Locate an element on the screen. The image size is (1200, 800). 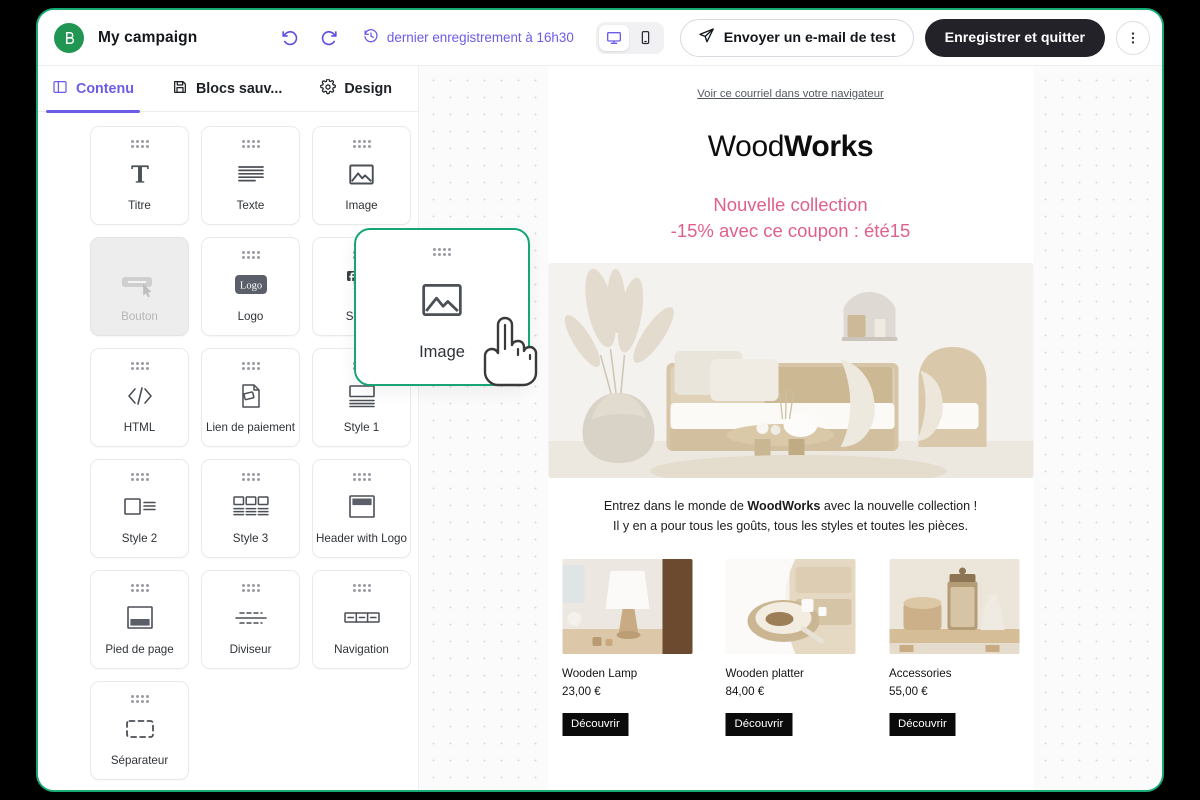
block-label: Logo is located at coordinates (250, 317).